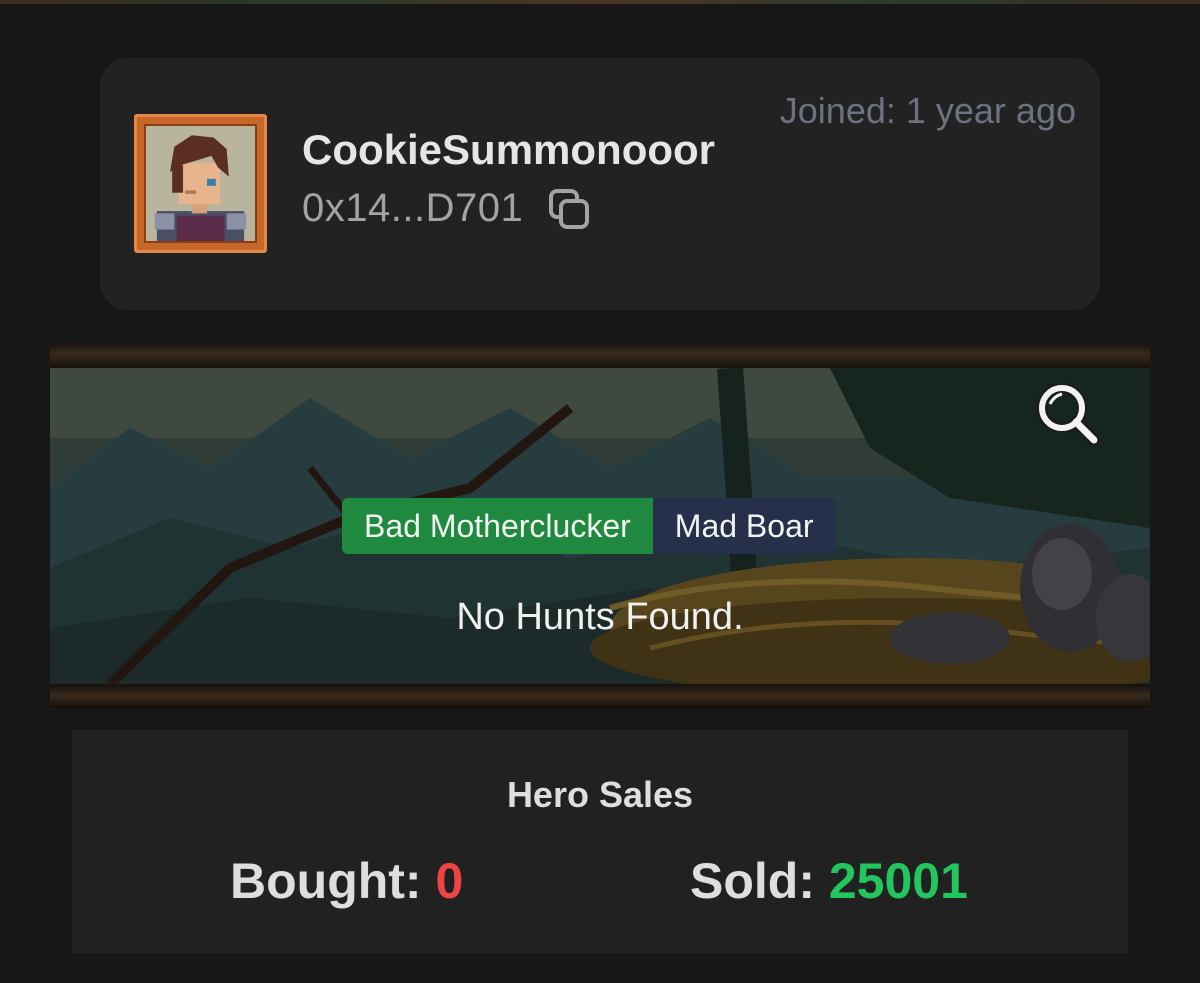 This screenshot has height=983, width=1200. Describe the element at coordinates (600, 2) in the screenshot. I see `top-banner-strip` at that location.